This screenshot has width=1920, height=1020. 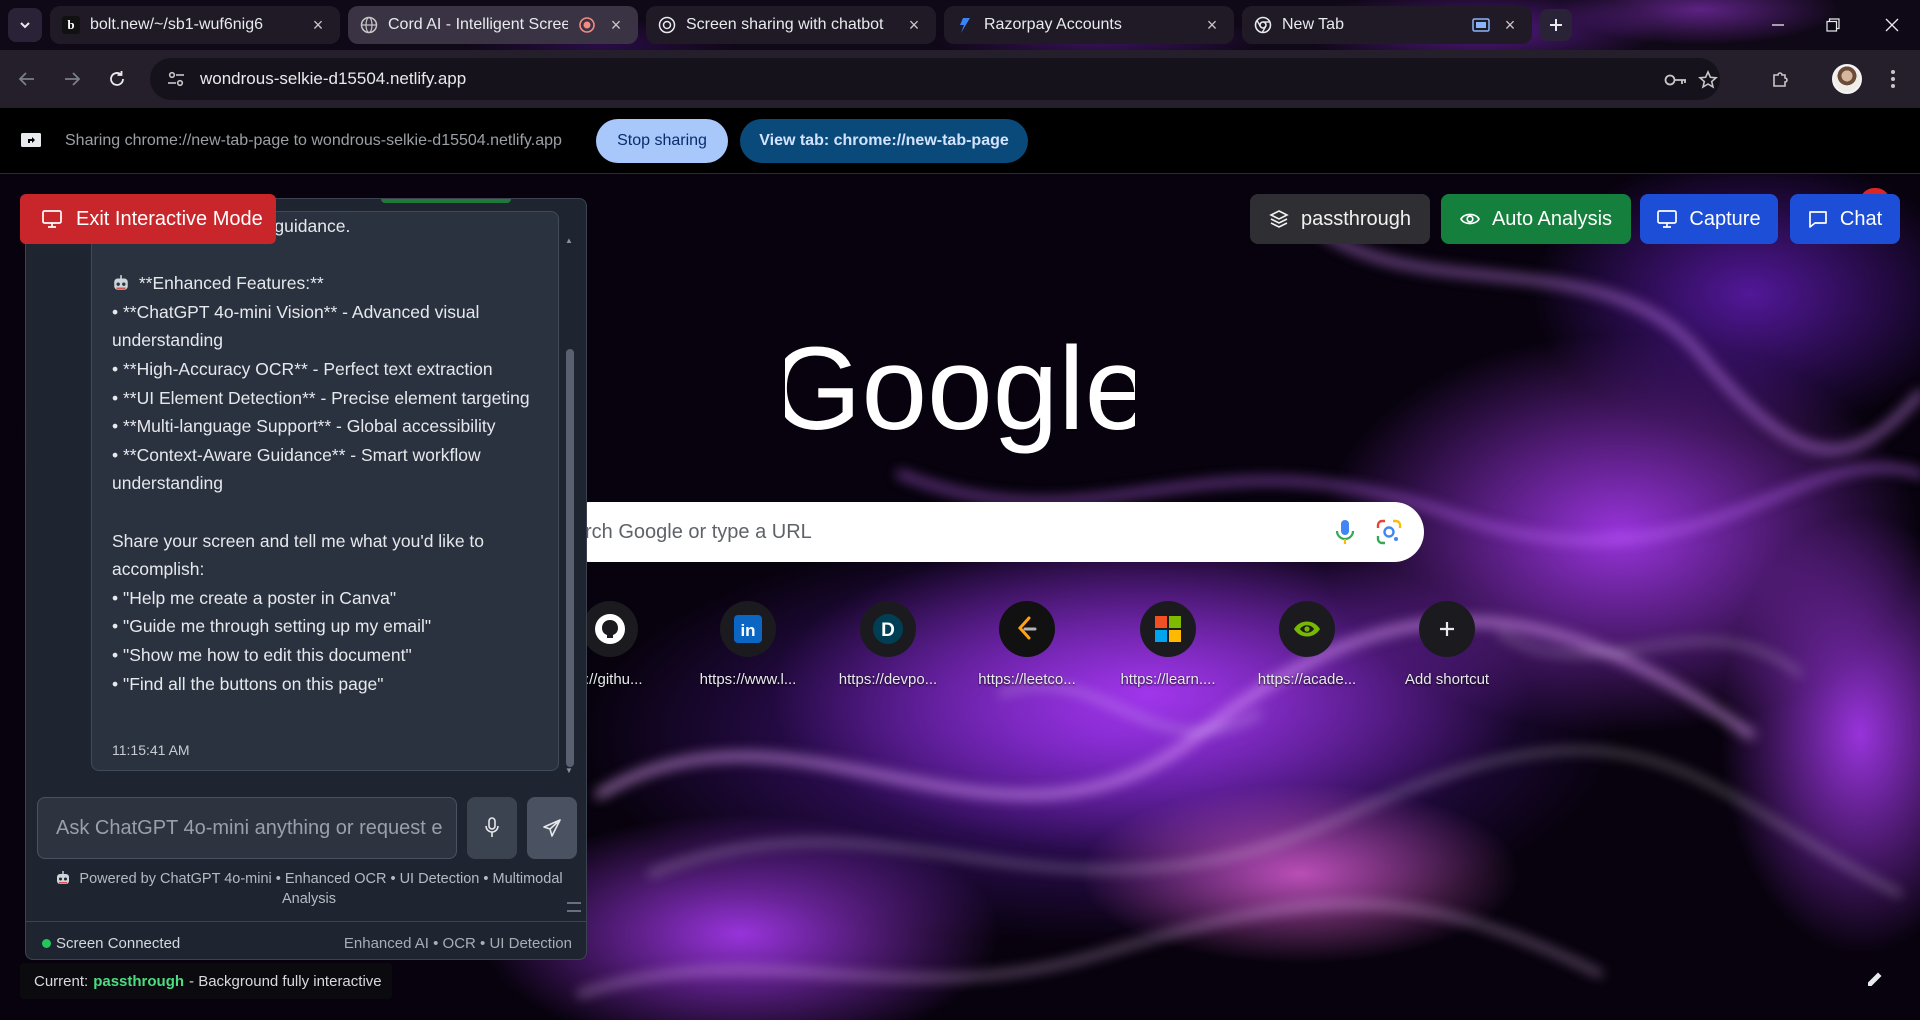 What do you see at coordinates (992, 532) in the screenshot?
I see `google-search-box: rch Google or type a URL` at bounding box center [992, 532].